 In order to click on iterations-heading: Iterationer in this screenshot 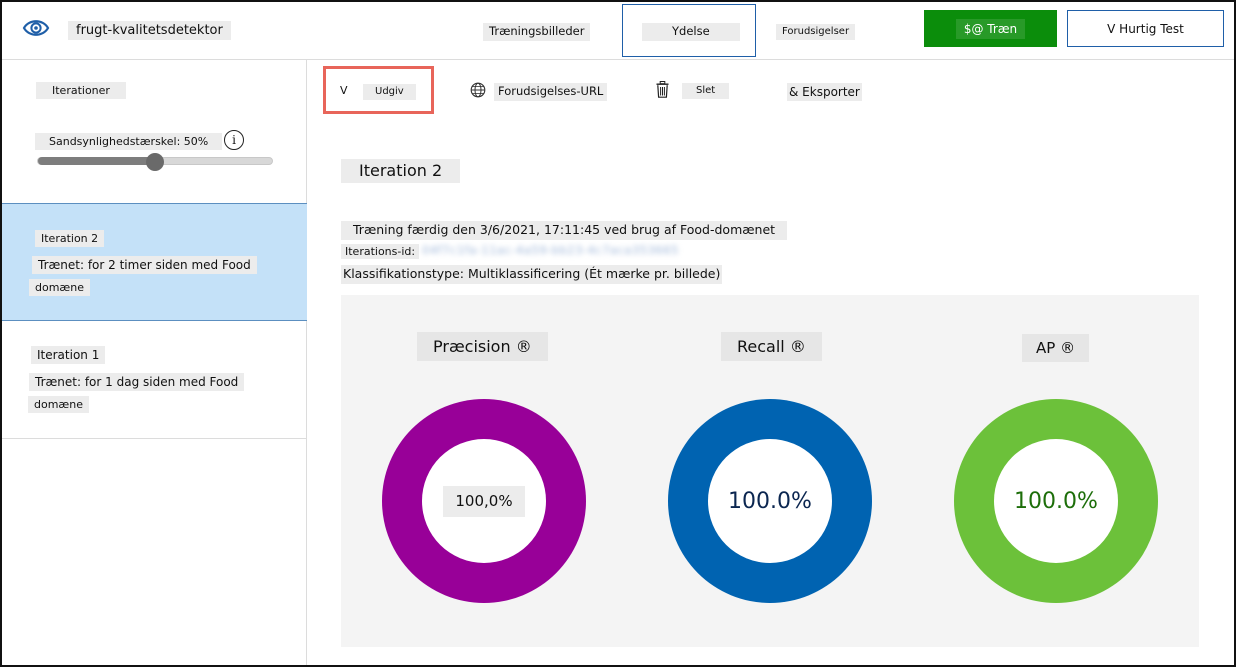, I will do `click(81, 90)`.